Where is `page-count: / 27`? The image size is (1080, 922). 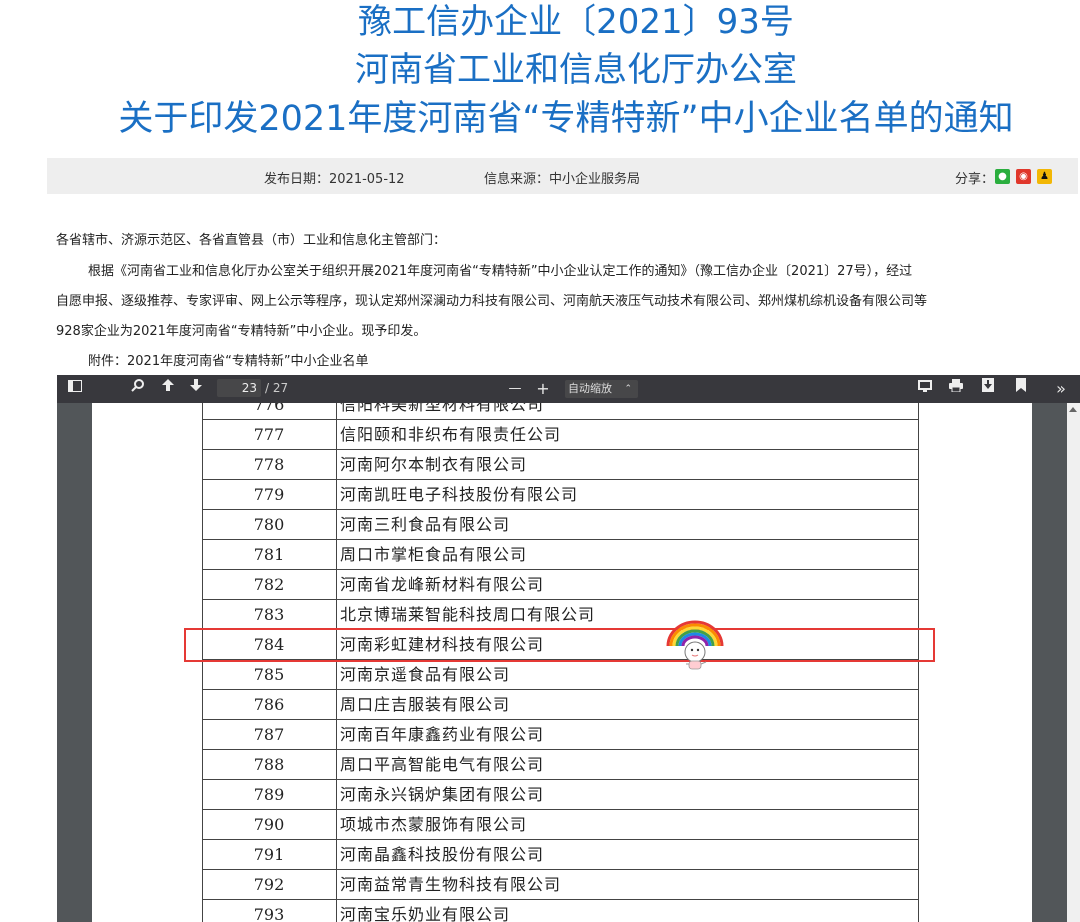 page-count: / 27 is located at coordinates (277, 388).